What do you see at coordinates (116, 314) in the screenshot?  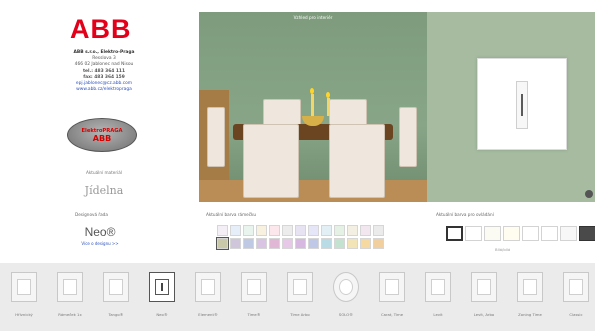 I see `frame-type-label: Tango®` at bounding box center [116, 314].